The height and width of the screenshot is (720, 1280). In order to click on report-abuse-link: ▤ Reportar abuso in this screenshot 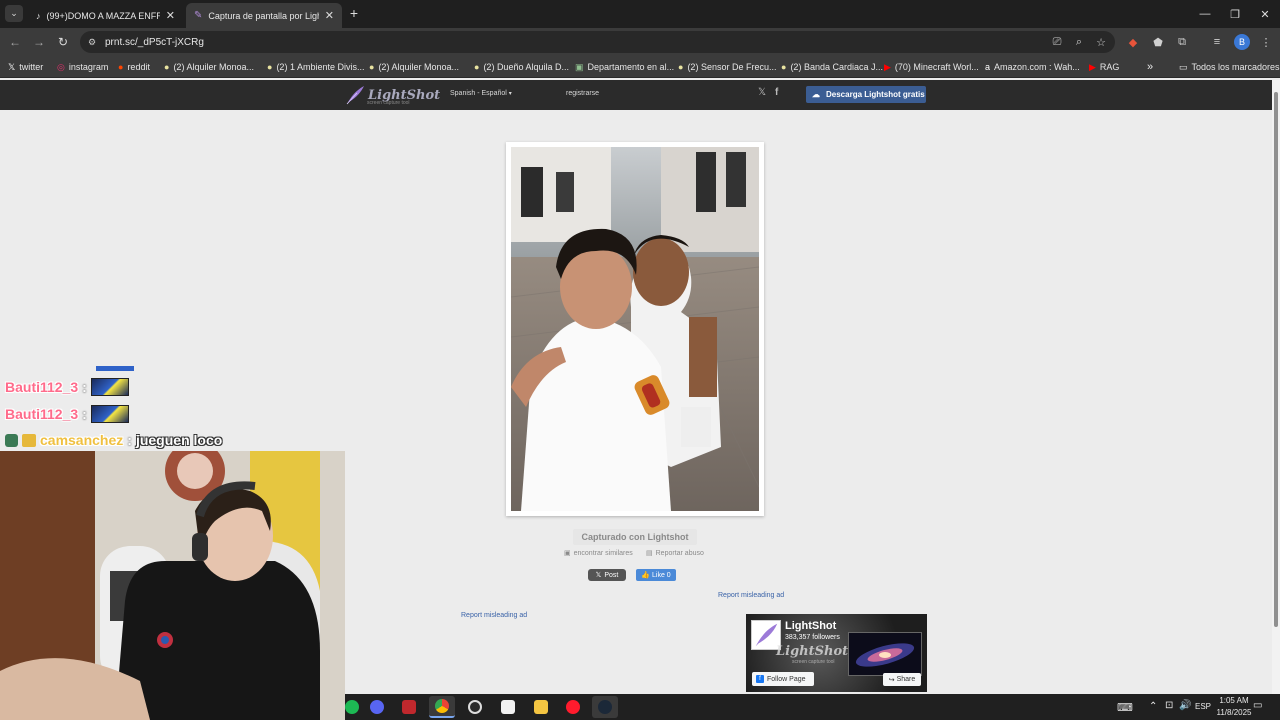, I will do `click(675, 553)`.